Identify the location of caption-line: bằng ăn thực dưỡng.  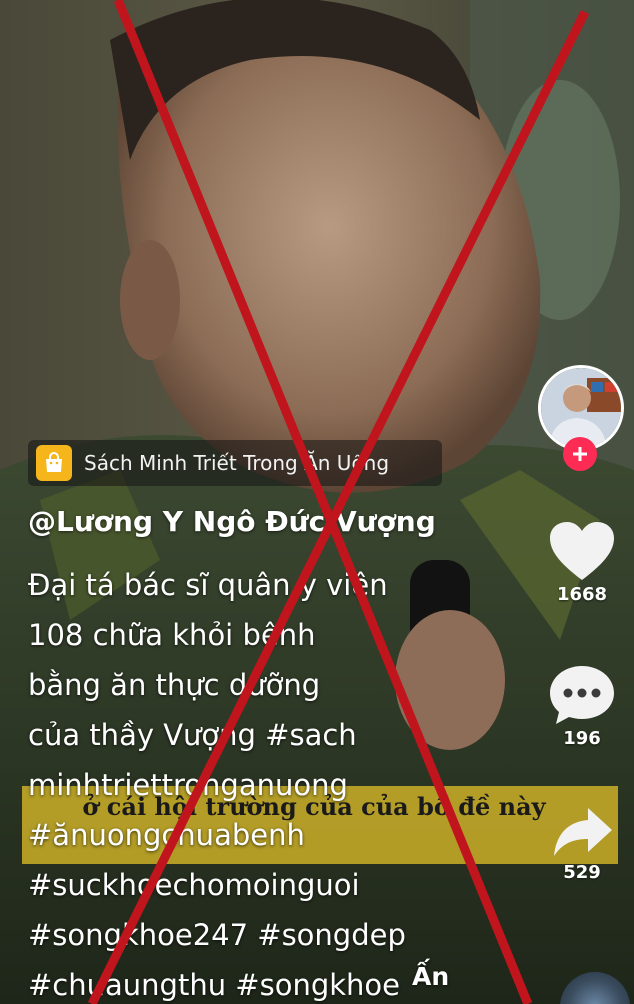
(174, 685).